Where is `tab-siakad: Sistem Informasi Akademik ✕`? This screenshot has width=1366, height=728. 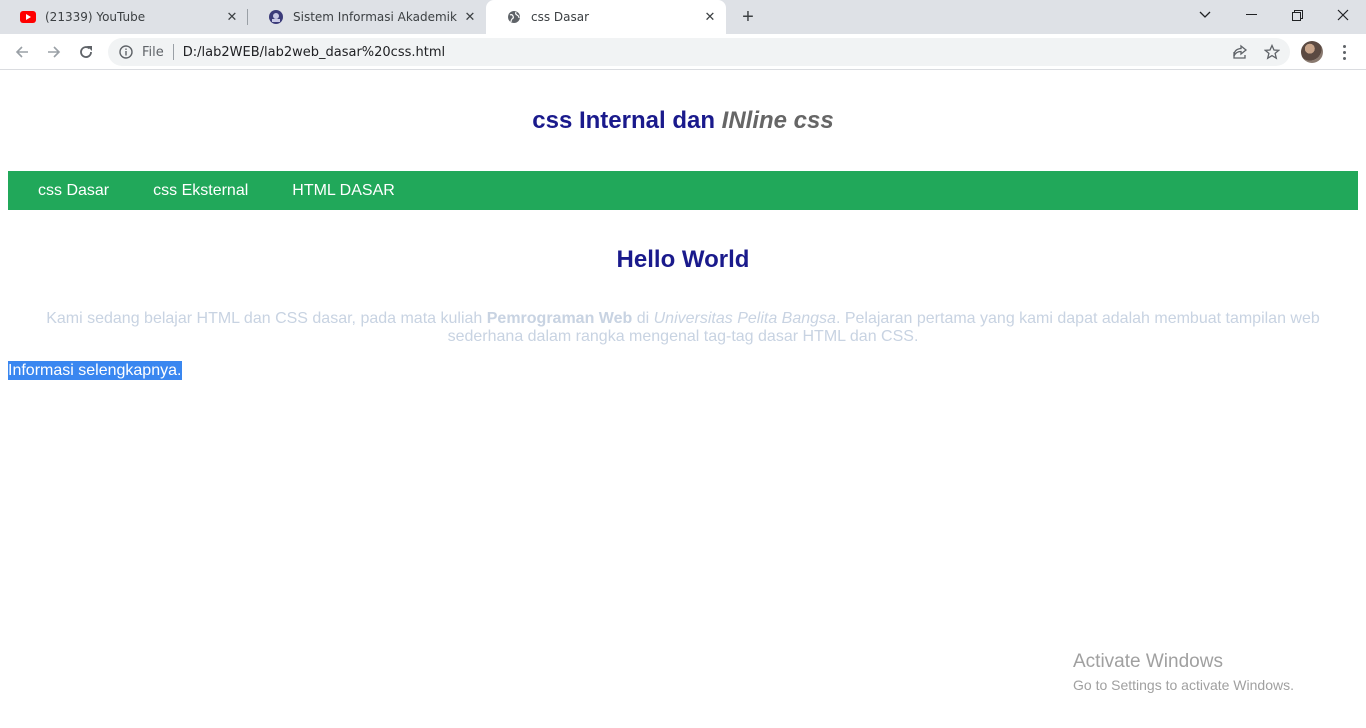 tab-siakad: Sistem Informasi Akademik ✕ is located at coordinates (367, 17).